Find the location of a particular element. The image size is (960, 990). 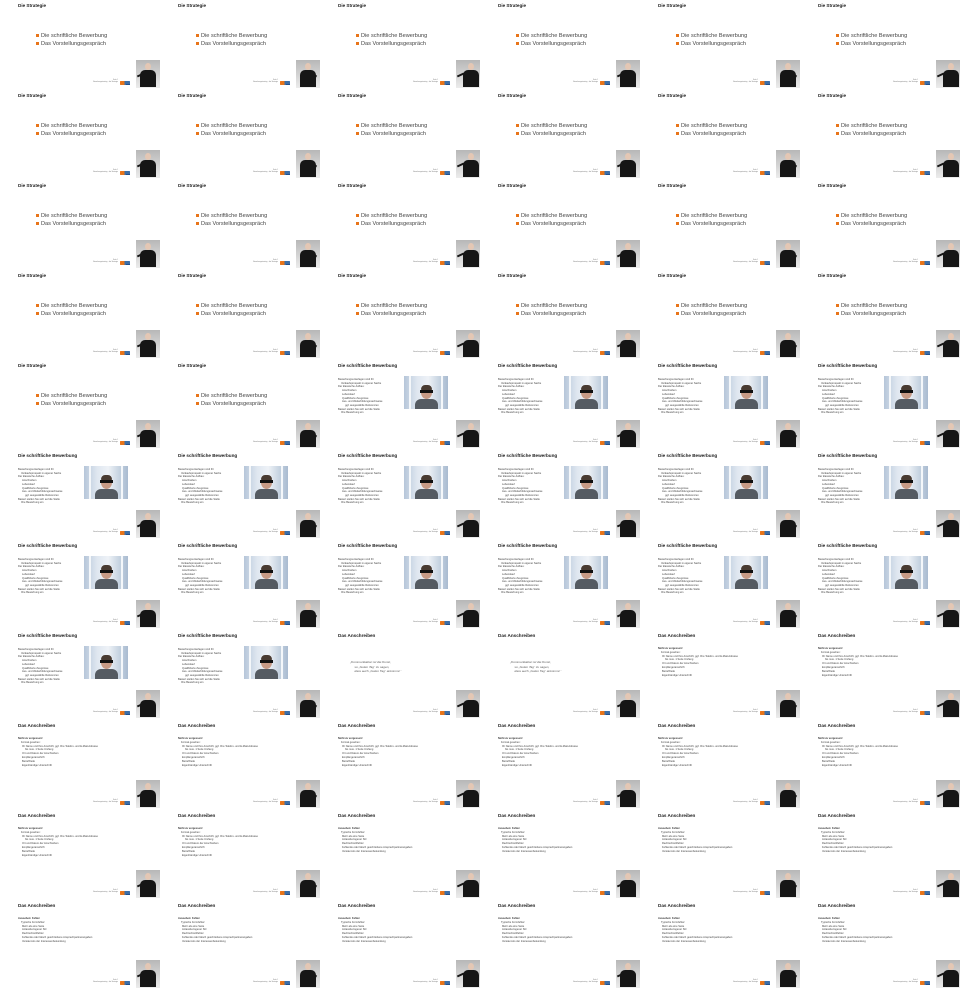

quote-text: so „Guten Tag“ zu sagen, is located at coordinates (372, 666).